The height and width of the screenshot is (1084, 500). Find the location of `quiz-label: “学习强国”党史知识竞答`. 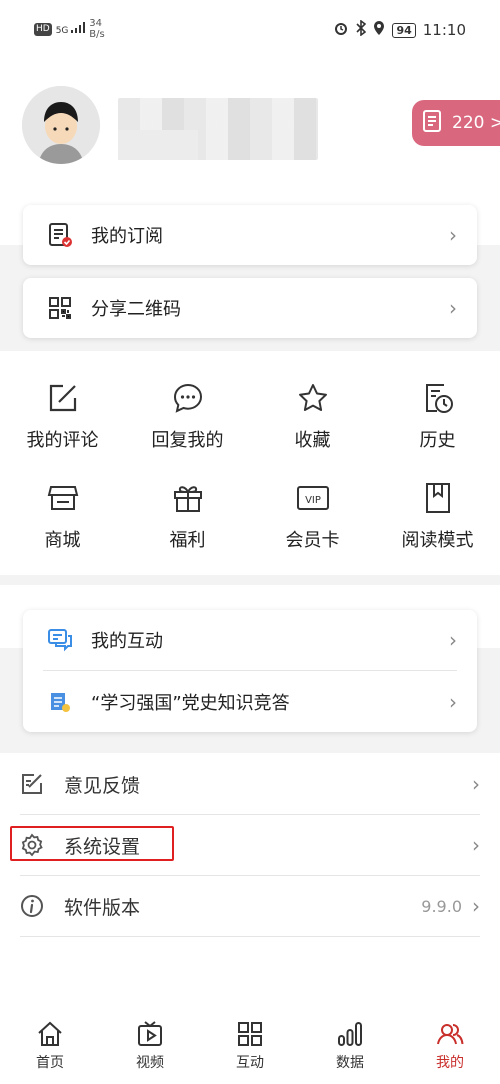

quiz-label: “学习强国”党史知识竞答 is located at coordinates (190, 703).